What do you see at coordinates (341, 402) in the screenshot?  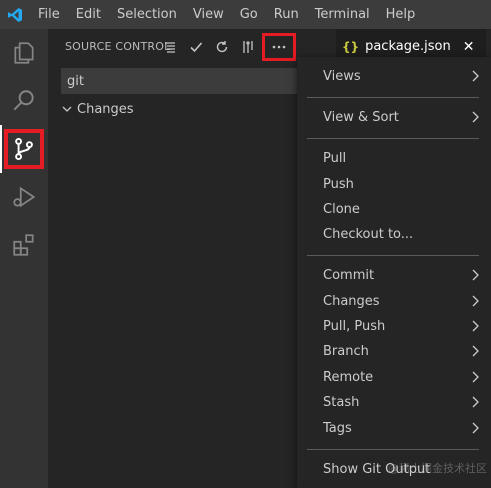 I see `menu-item-label: Stash` at bounding box center [341, 402].